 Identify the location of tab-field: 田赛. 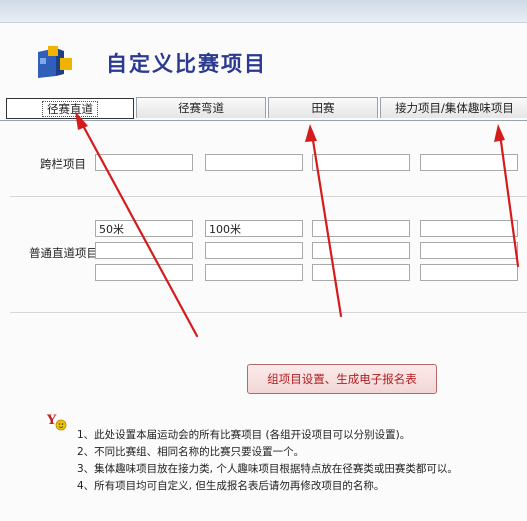
(323, 107).